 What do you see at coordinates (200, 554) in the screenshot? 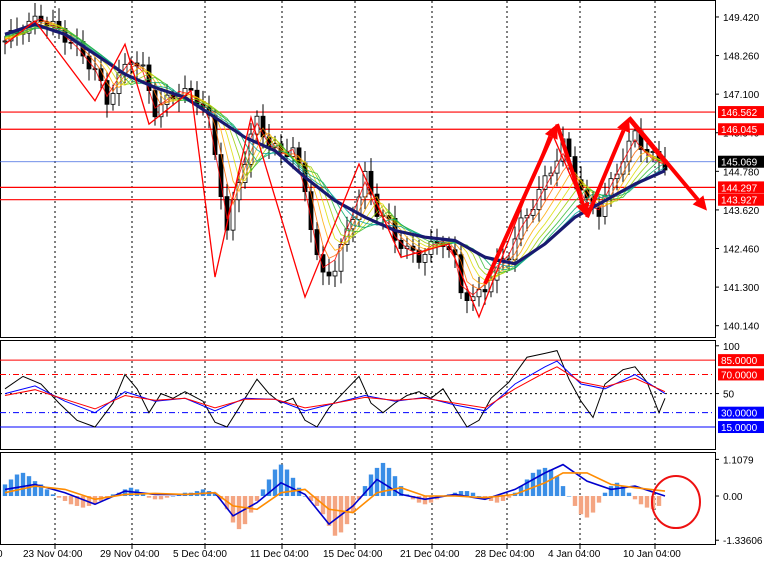
I see `time-tick-label: 5 Dec 04:00` at bounding box center [200, 554].